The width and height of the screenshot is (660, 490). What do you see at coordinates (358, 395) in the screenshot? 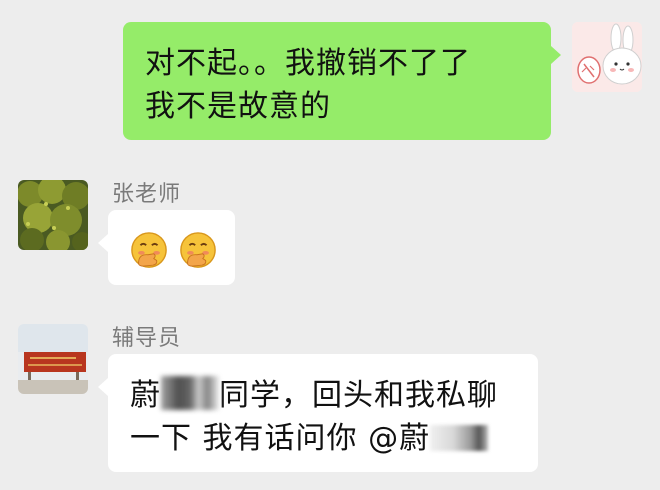
I see `counselor-line-1-suffix: 同学，回头和我私聊` at bounding box center [358, 395].